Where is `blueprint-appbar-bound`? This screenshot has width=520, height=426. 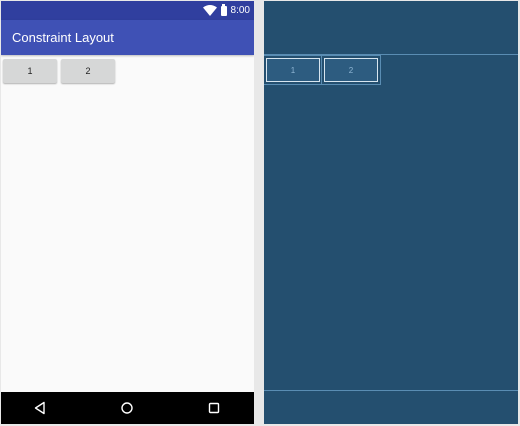
blueprint-appbar-bound is located at coordinates (391, 54).